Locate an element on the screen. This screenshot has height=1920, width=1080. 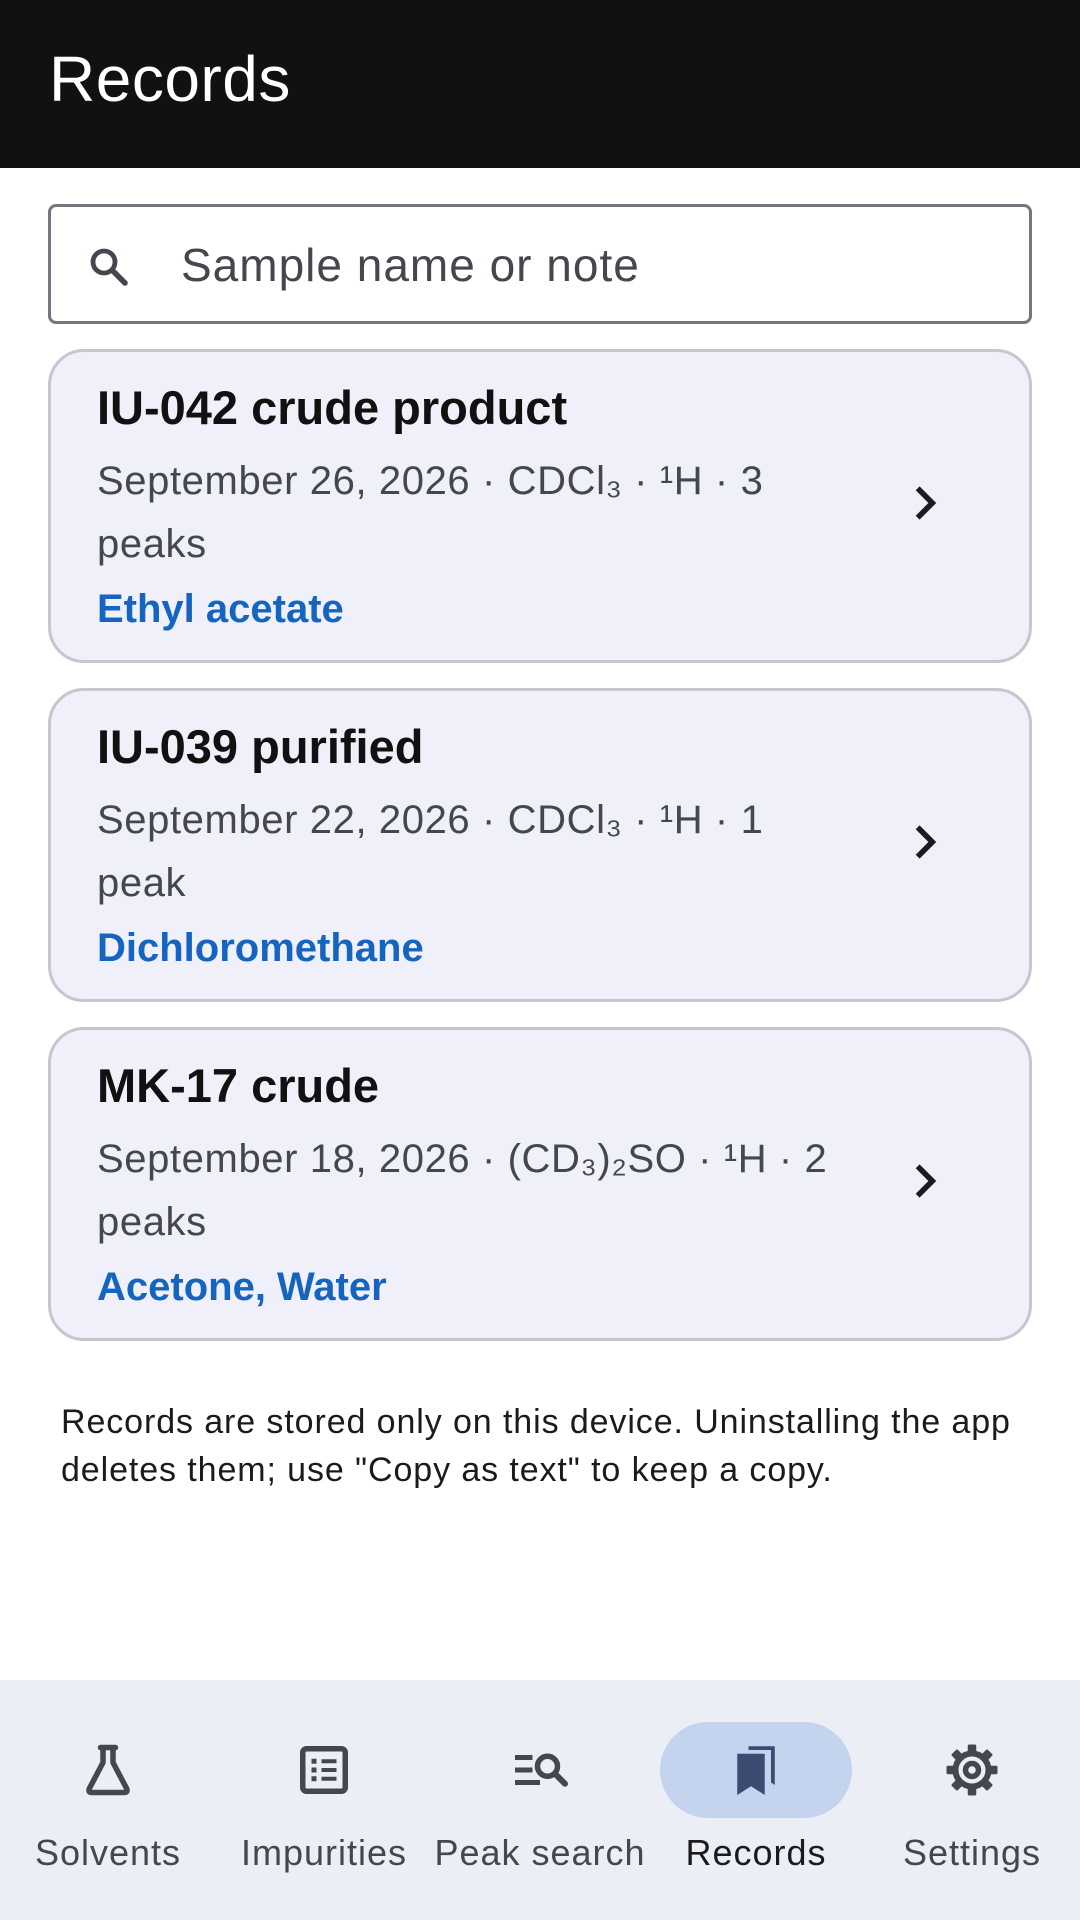
search-field is located at coordinates (540, 264).